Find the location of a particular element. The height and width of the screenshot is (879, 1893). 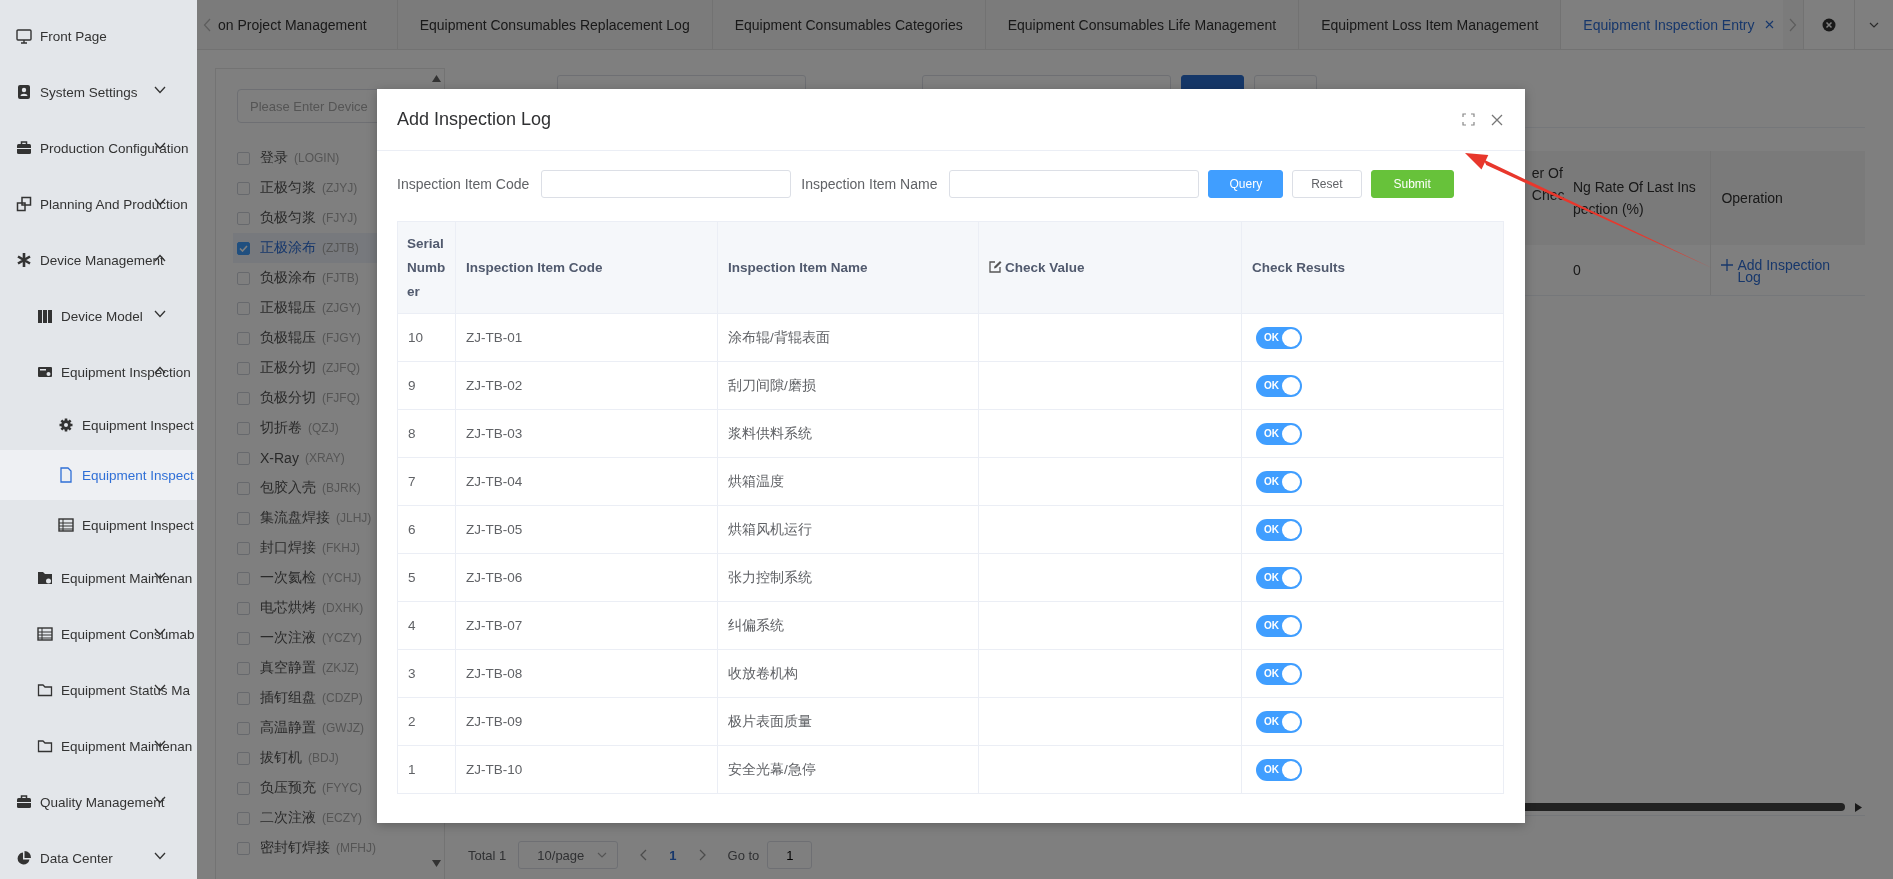

sidebar-item: Data Center is located at coordinates (98, 854).